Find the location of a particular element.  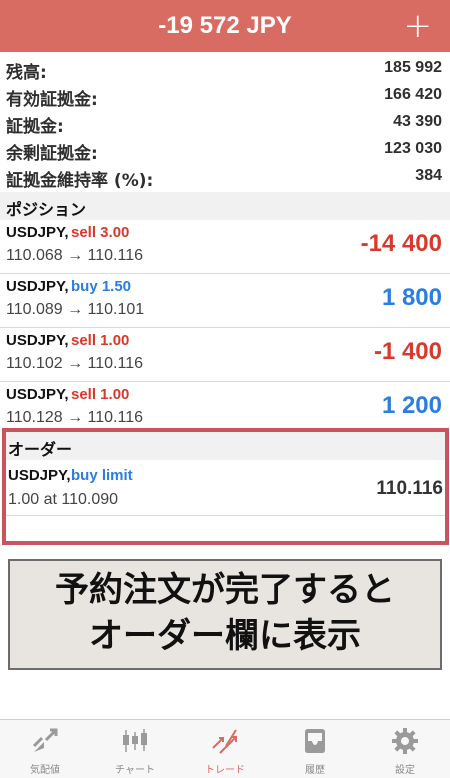

position-profit: -1 400 is located at coordinates (407, 351).